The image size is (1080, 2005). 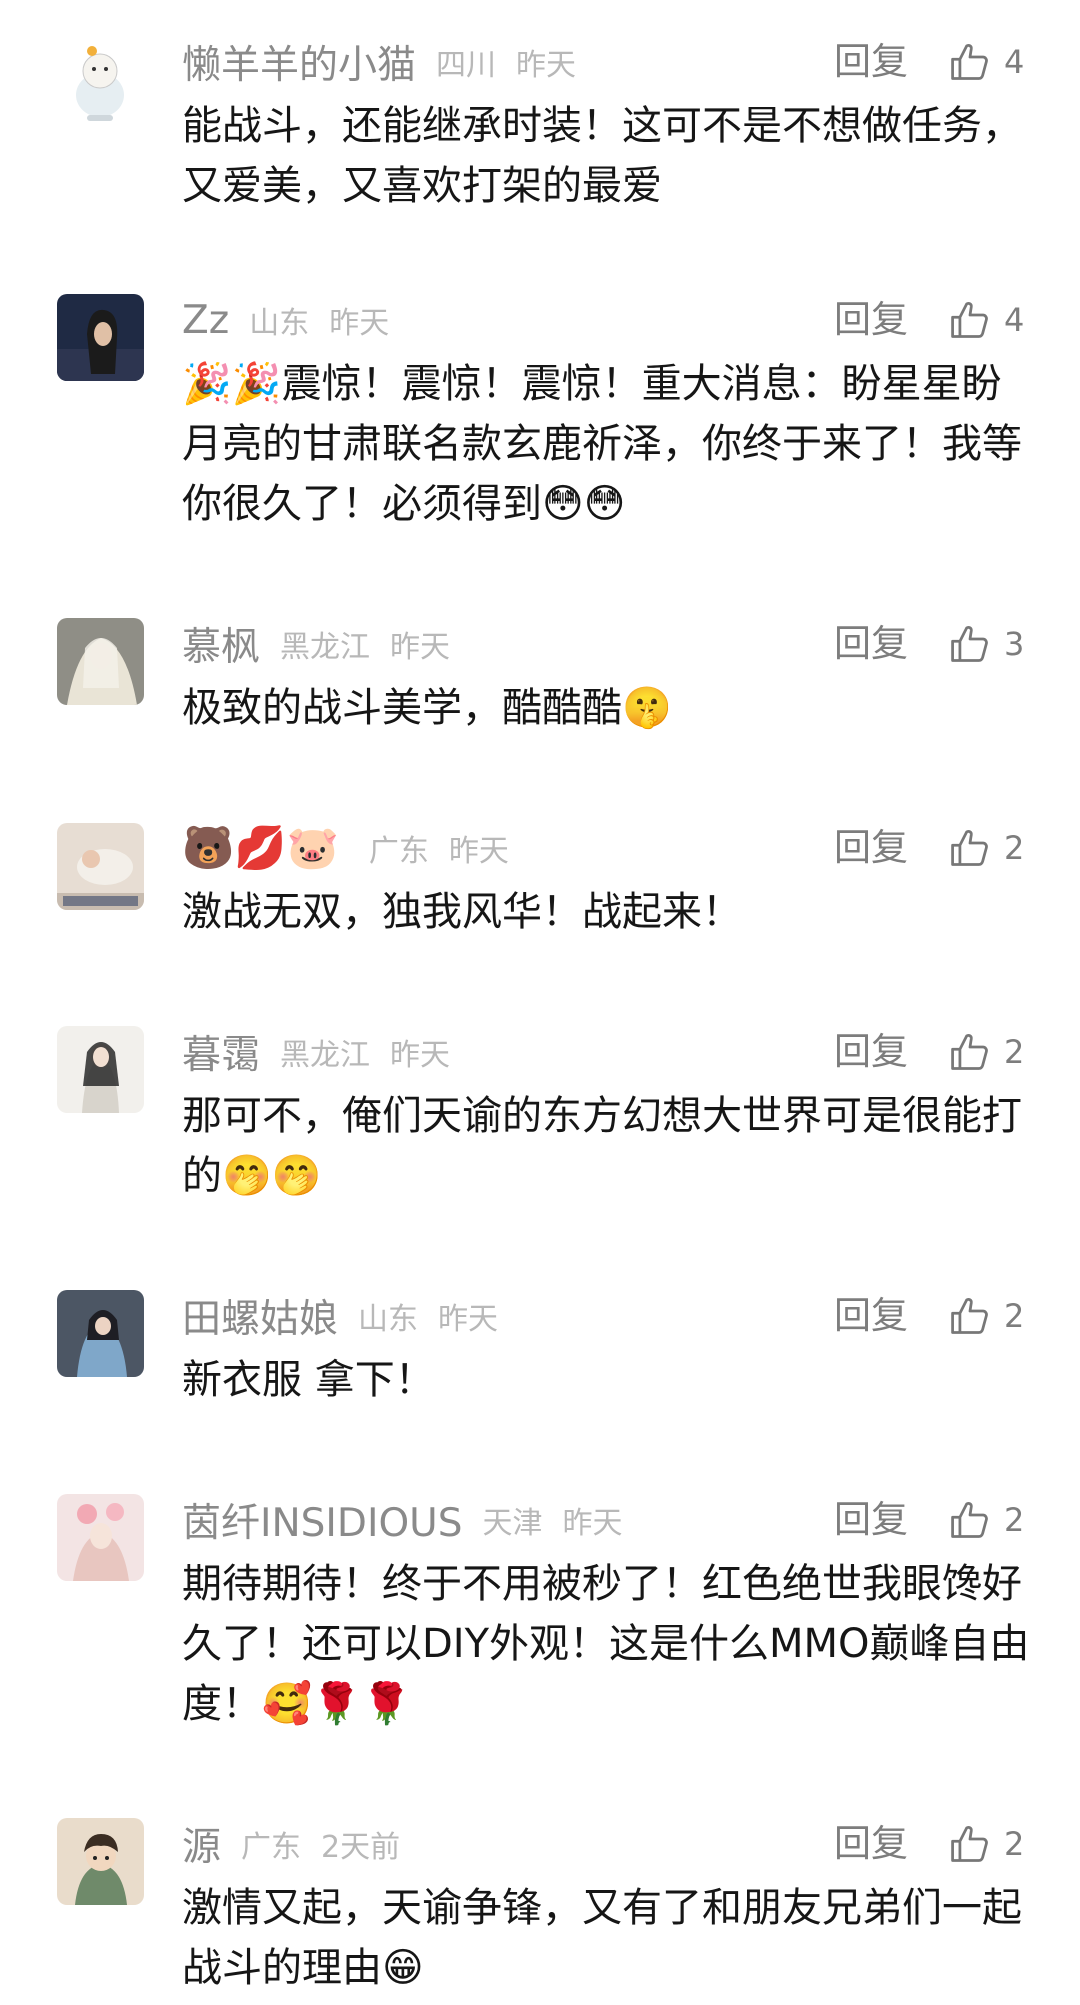 I want to click on username: 🐻💋🐷, so click(x=265, y=848).